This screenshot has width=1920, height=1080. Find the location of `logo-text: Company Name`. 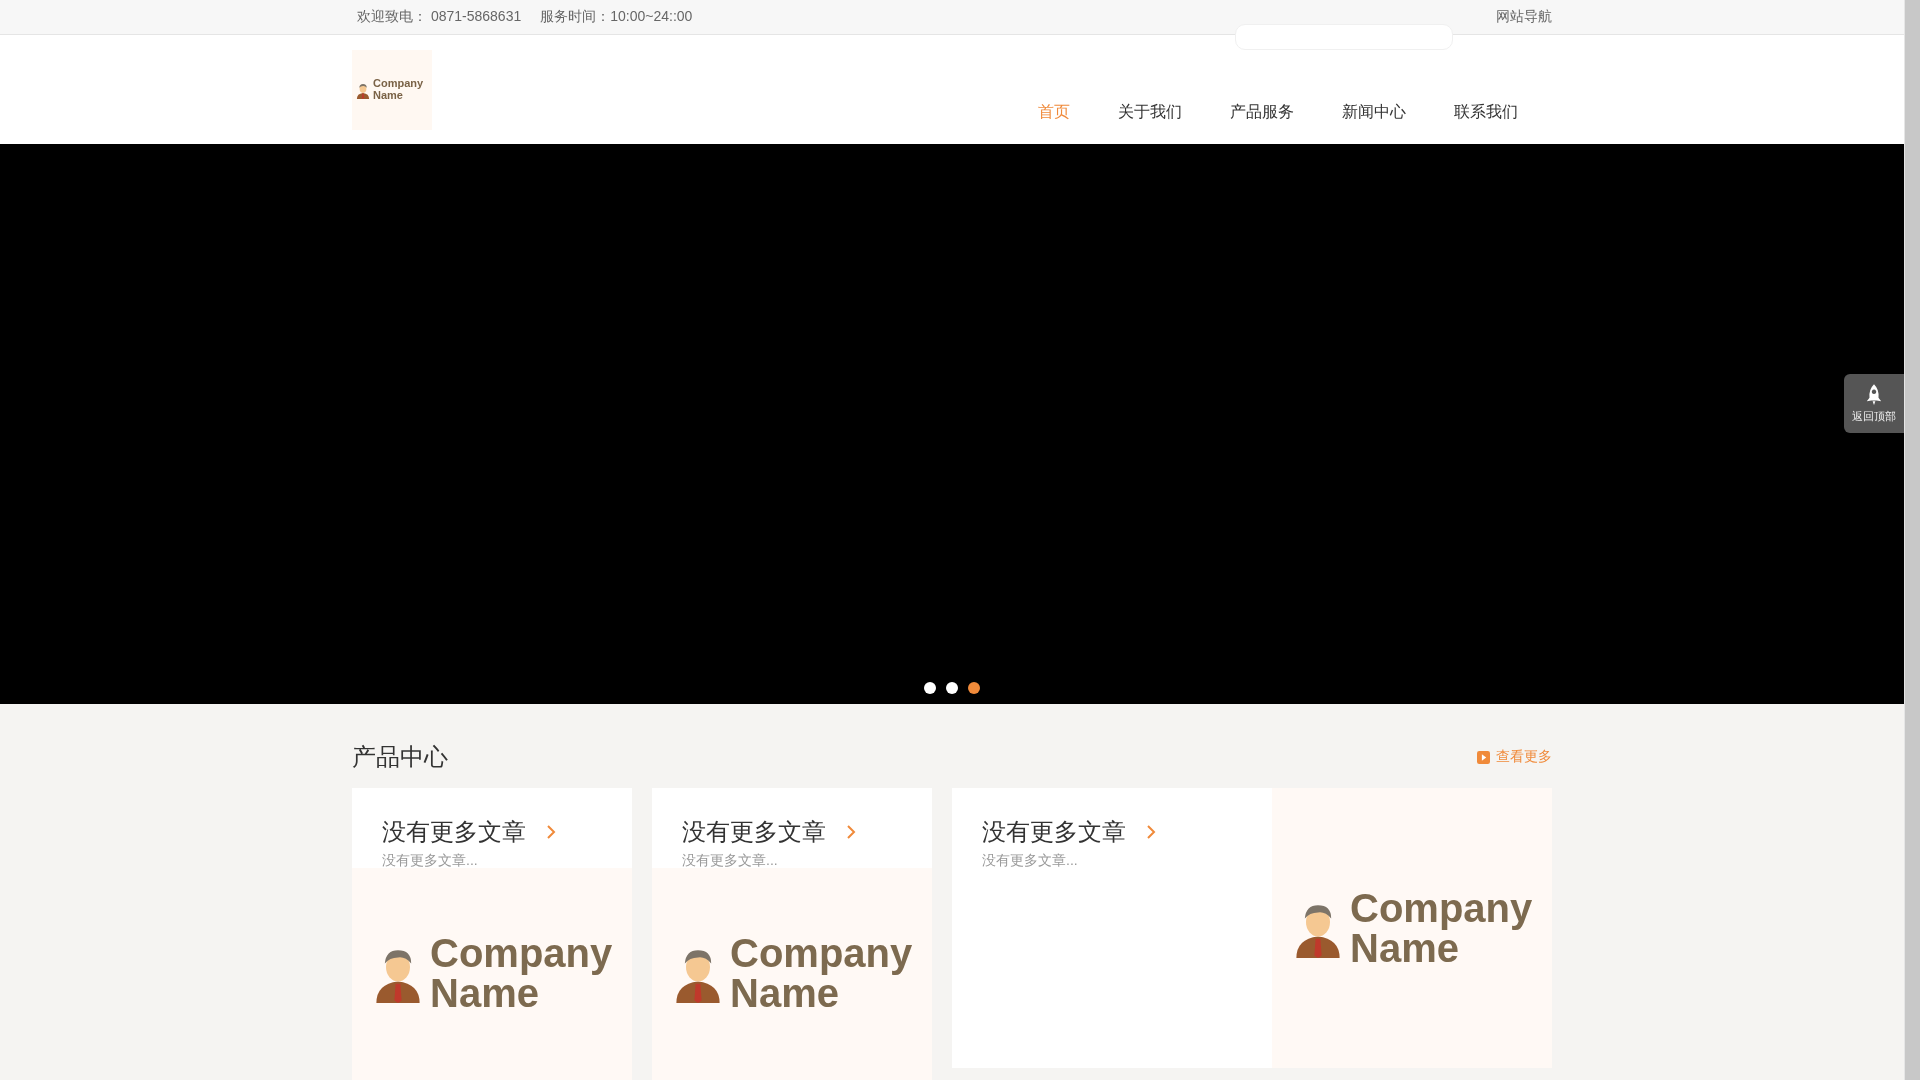

logo-text: Company Name is located at coordinates (399, 90).